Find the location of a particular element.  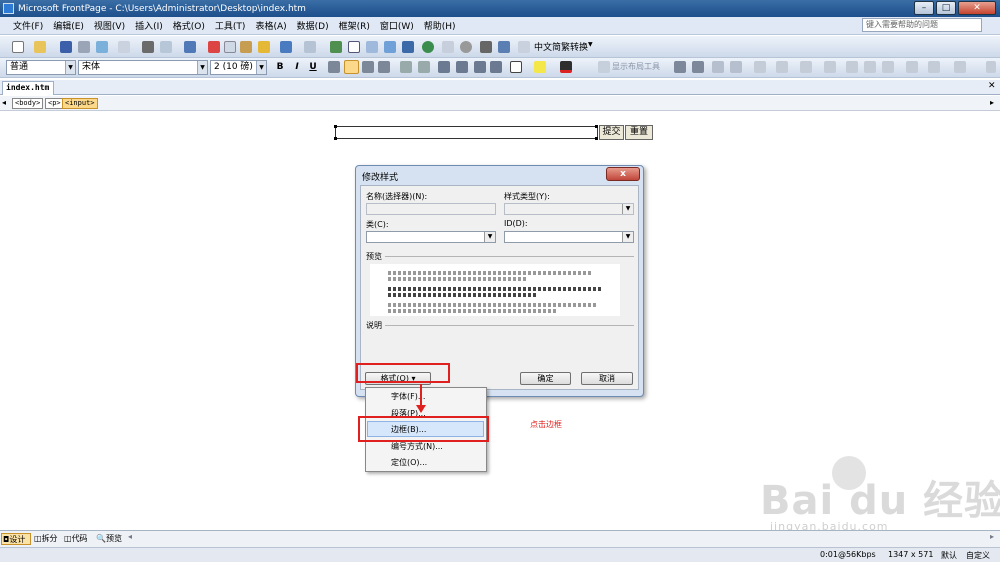

dialog-close-button: x is located at coordinates (623, 174).